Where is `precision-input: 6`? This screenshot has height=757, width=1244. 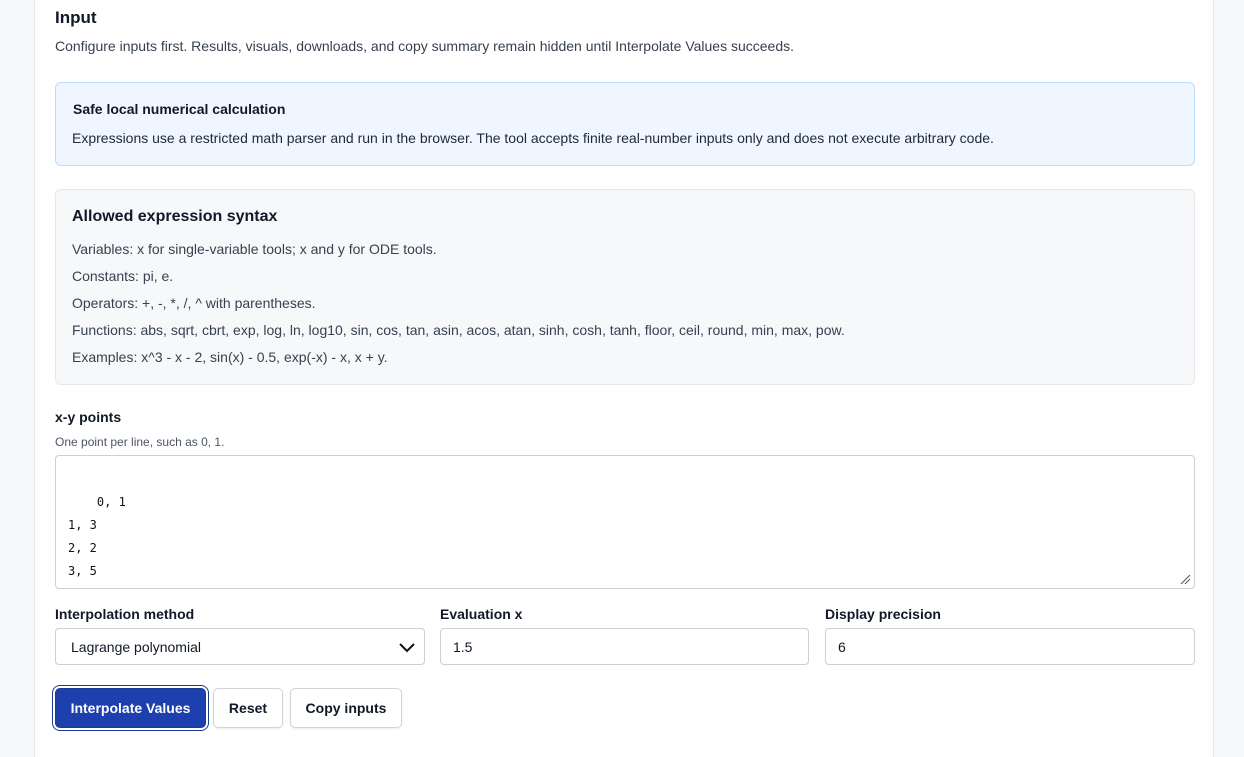 precision-input: 6 is located at coordinates (1010, 646).